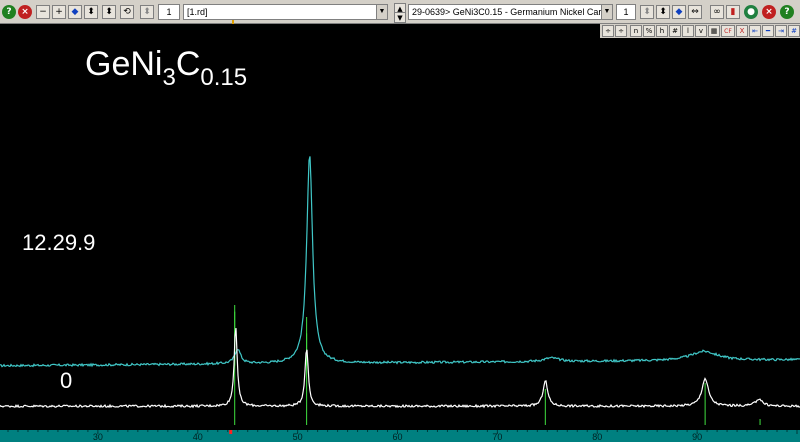 The image size is (800, 442). What do you see at coordinates (58, 242) in the screenshot?
I see `series-label-upper: 12.29.9` at bounding box center [58, 242].